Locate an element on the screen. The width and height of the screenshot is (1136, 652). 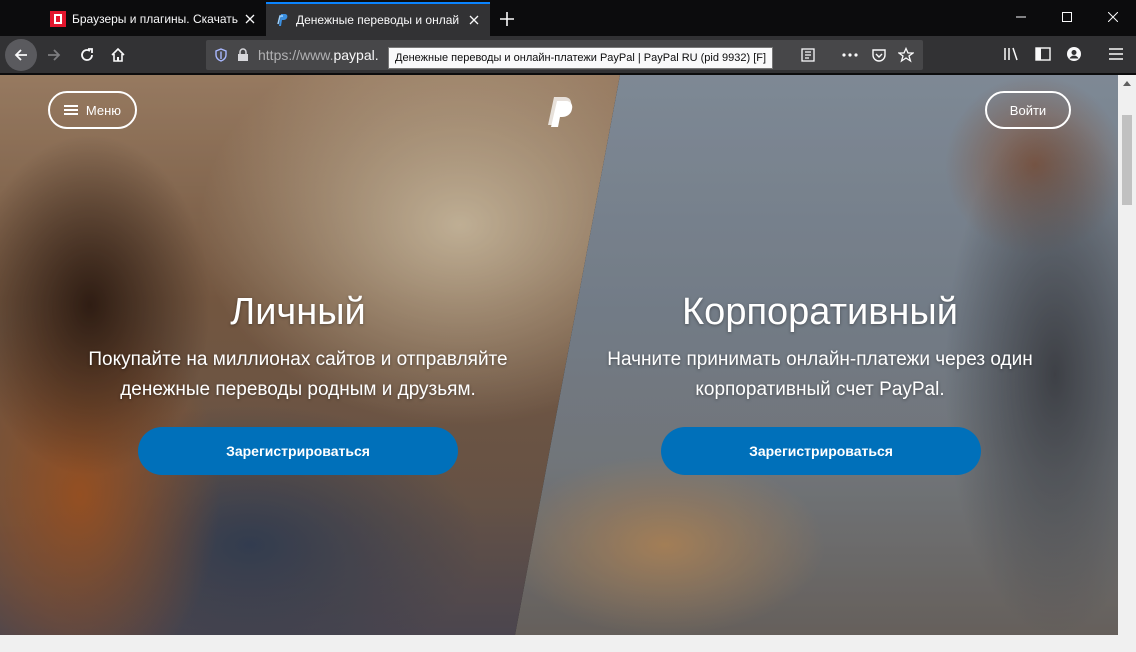
tracking-protection-icon is located at coordinates (221, 55).